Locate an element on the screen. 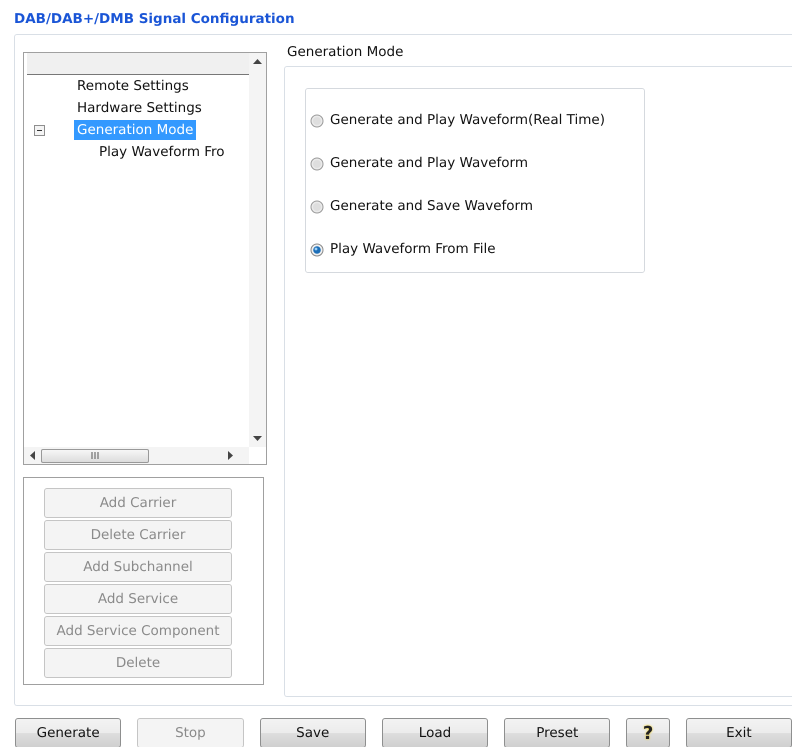  action-button: Load is located at coordinates (435, 732).